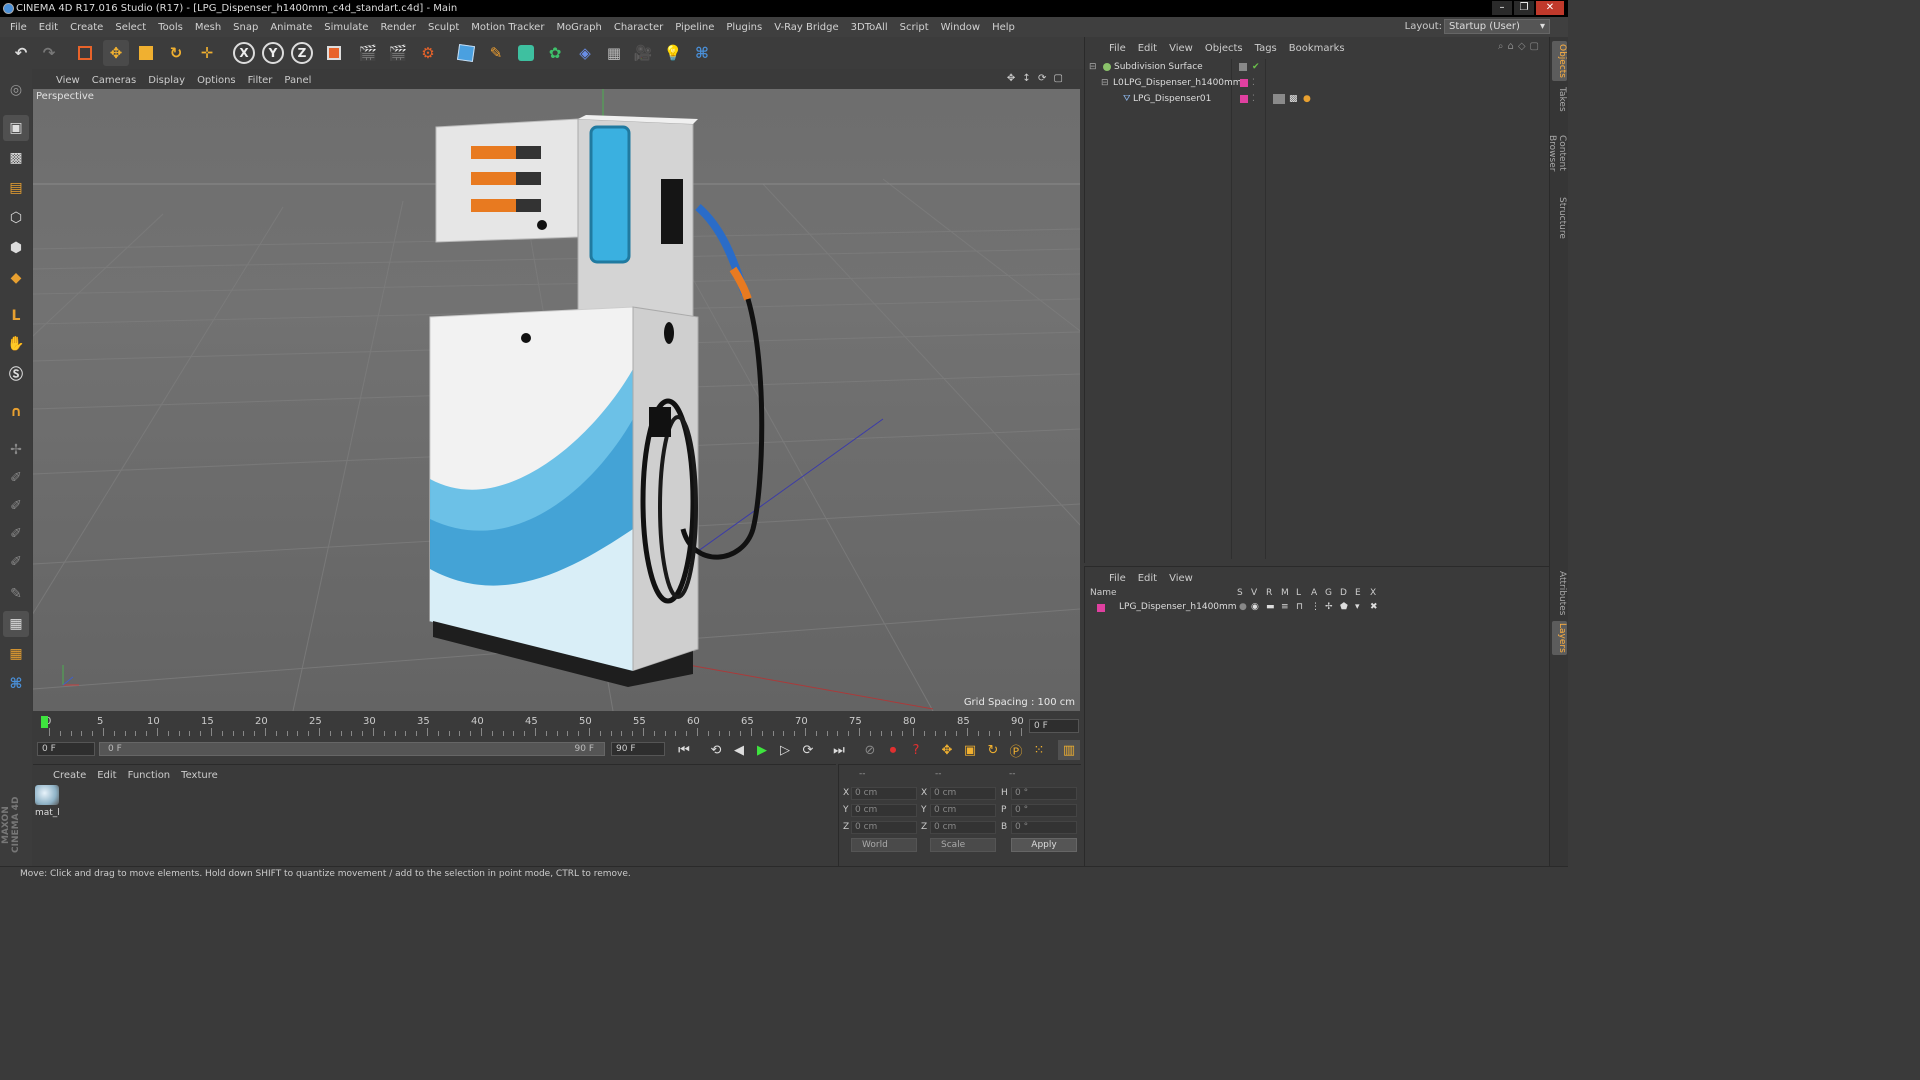 The image size is (1920, 1080). What do you see at coordinates (526, 53) in the screenshot?
I see `subdivision-icon` at bounding box center [526, 53].